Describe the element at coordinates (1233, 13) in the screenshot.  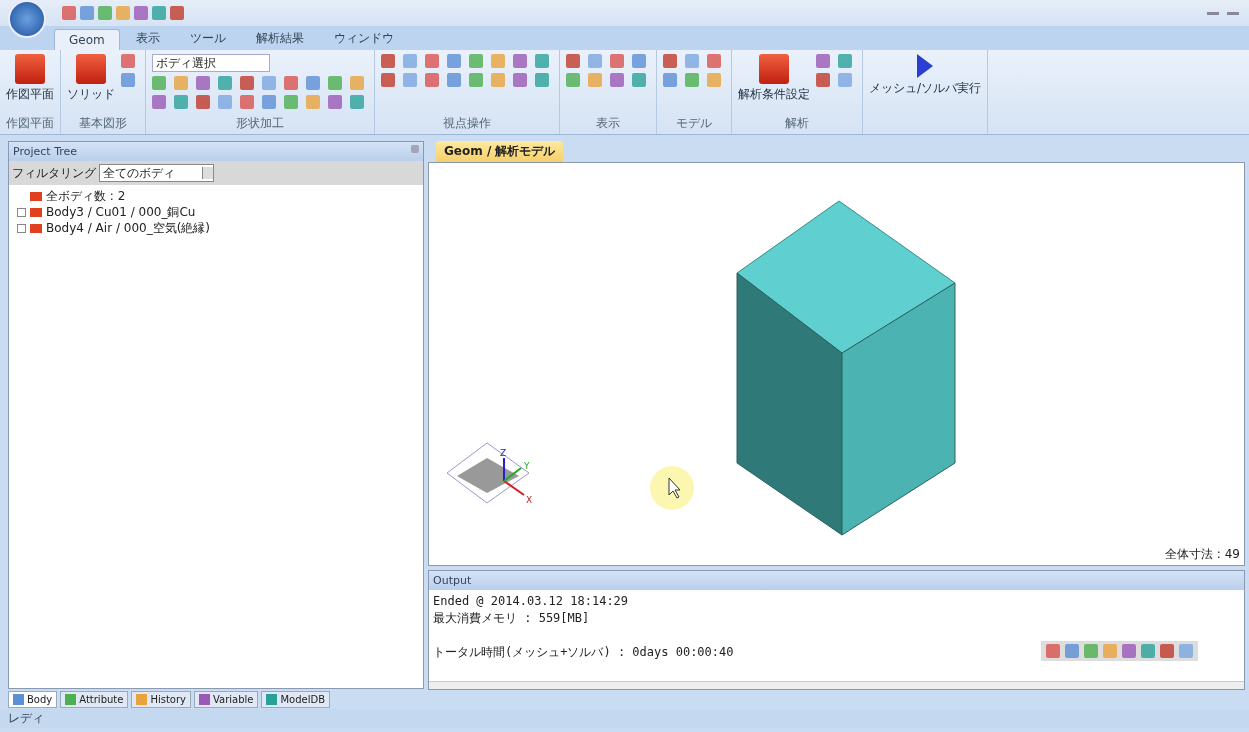
I see `restore-icon` at that location.